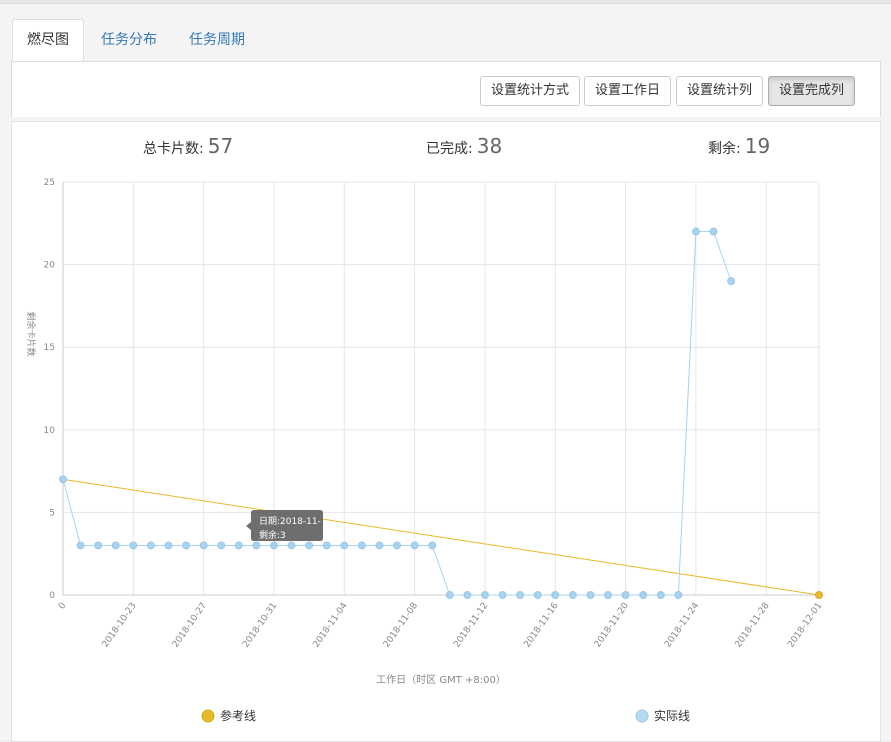 The width and height of the screenshot is (891, 742). Describe the element at coordinates (682, 625) in the screenshot. I see `x-tick-label: 2018-11-24` at that location.